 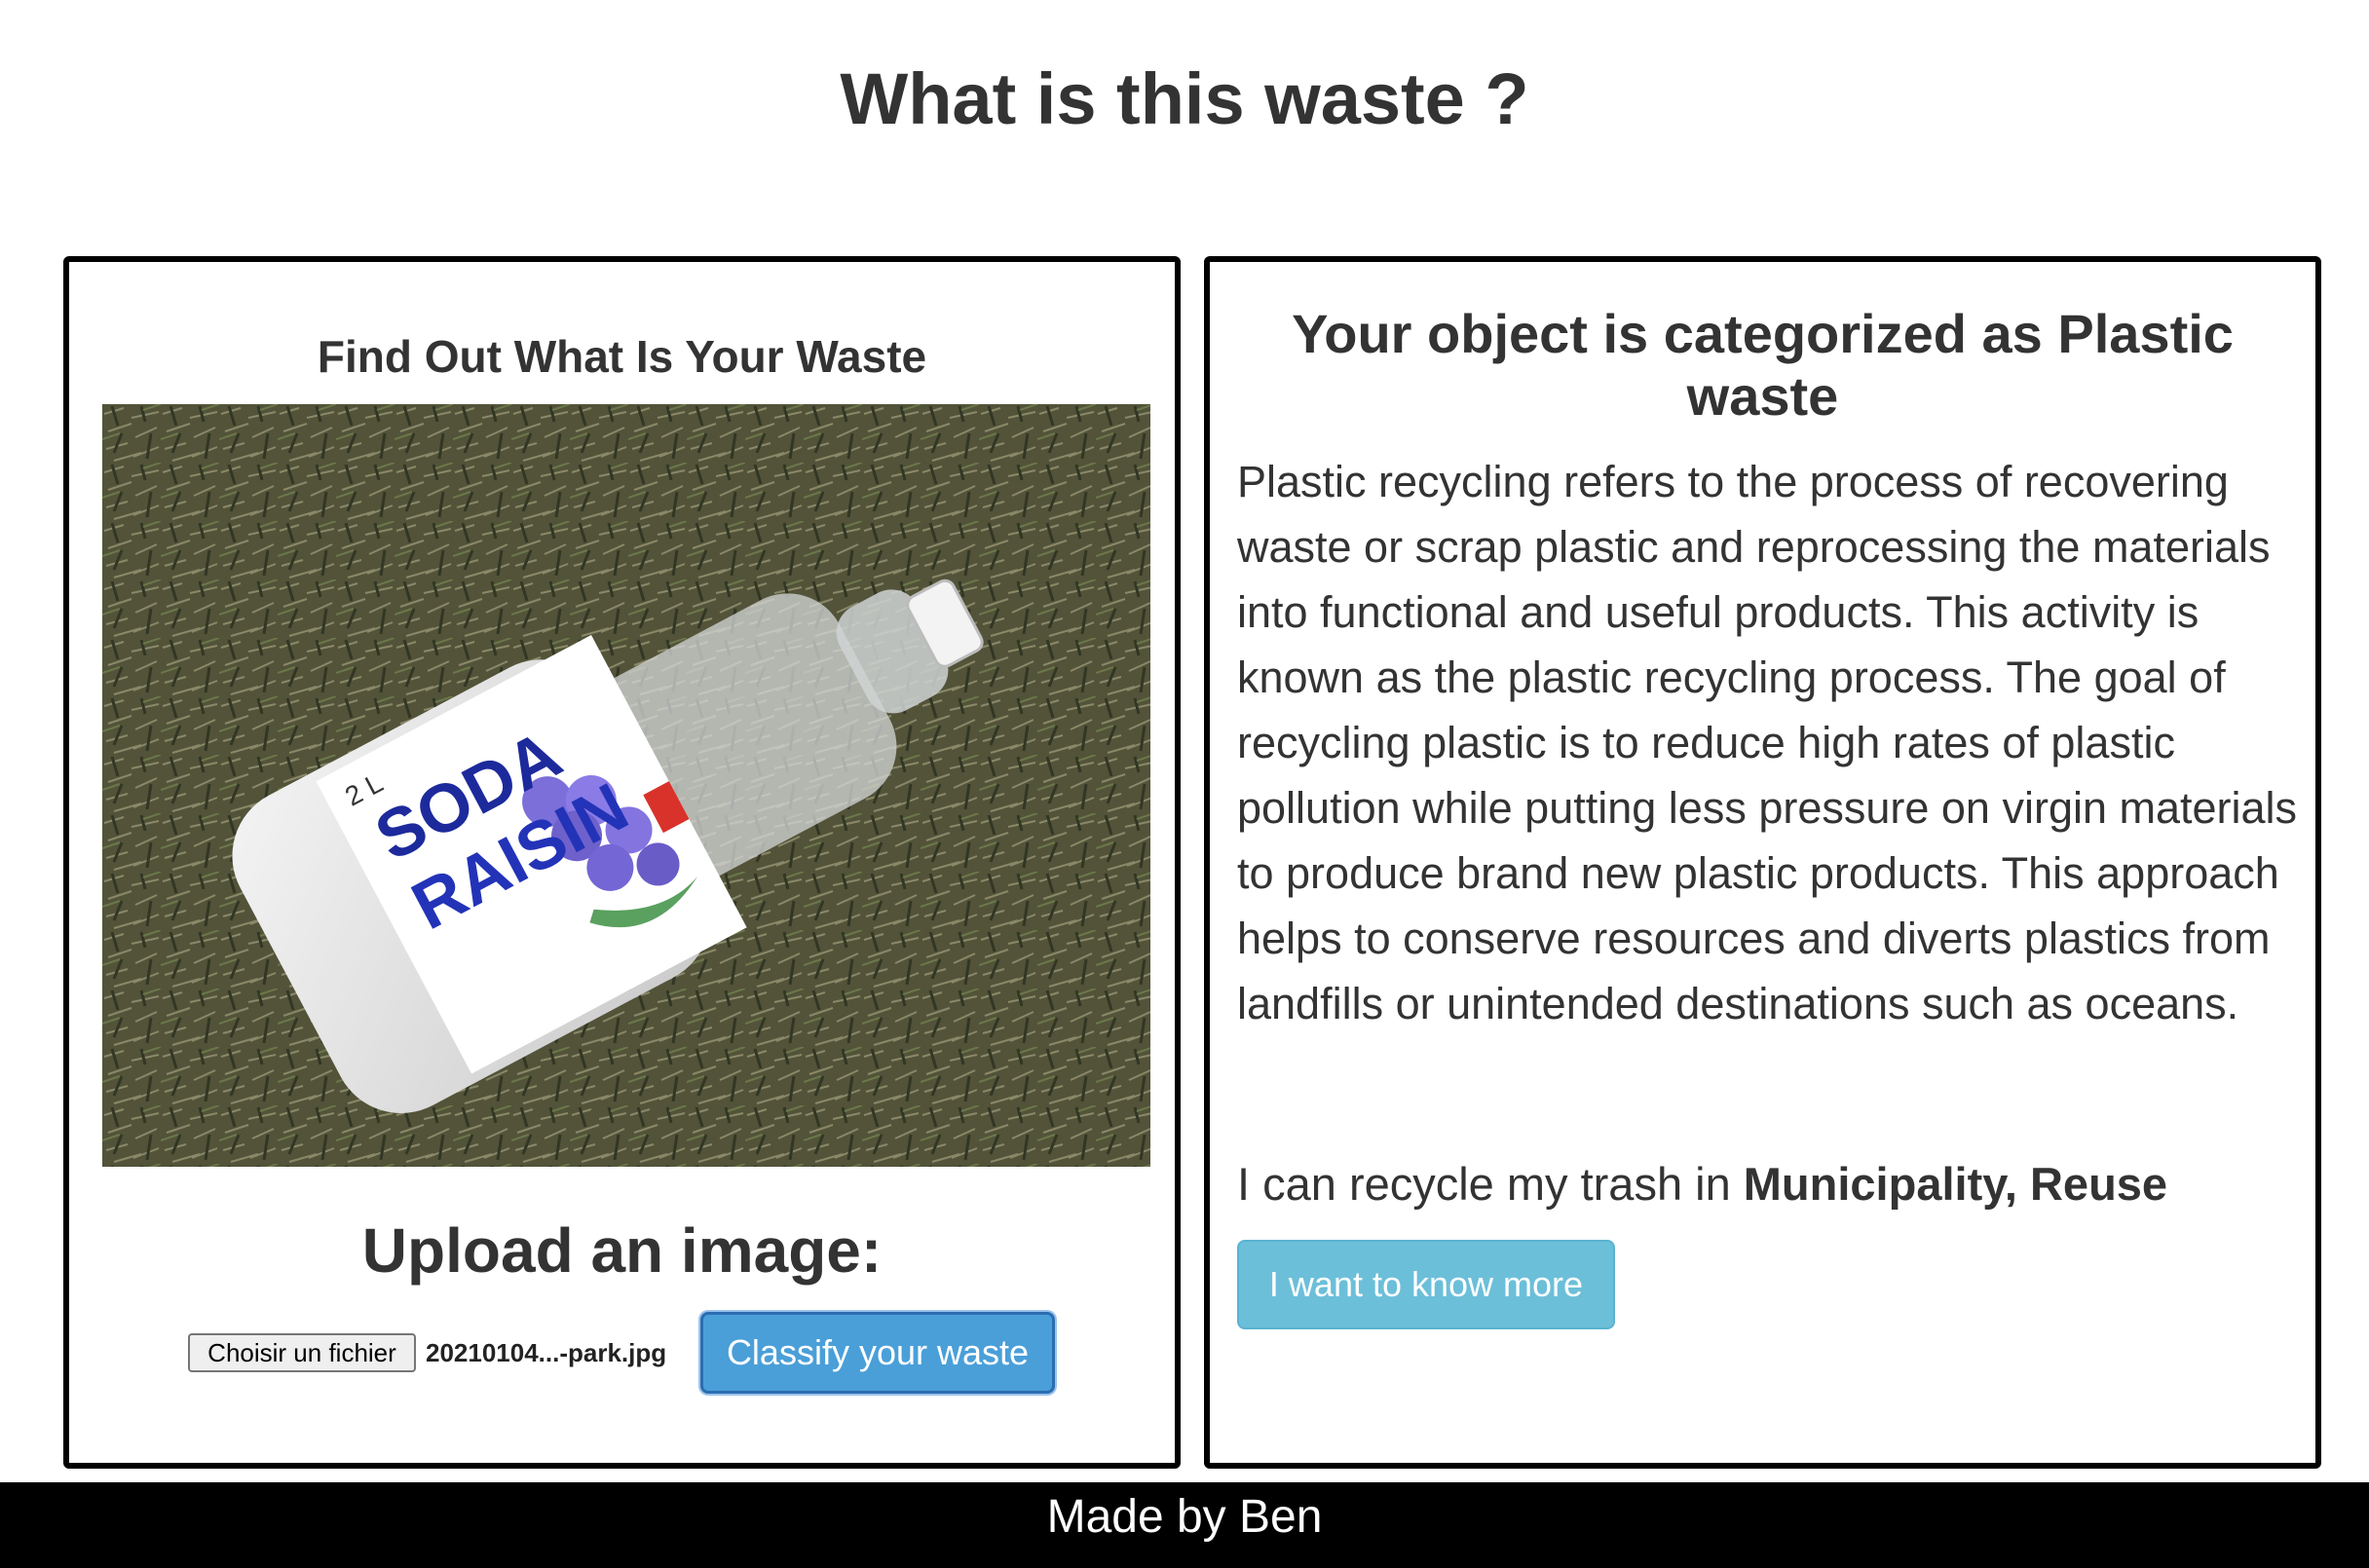 I want to click on choose-file-button: Choisir un fichier, so click(x=302, y=1352).